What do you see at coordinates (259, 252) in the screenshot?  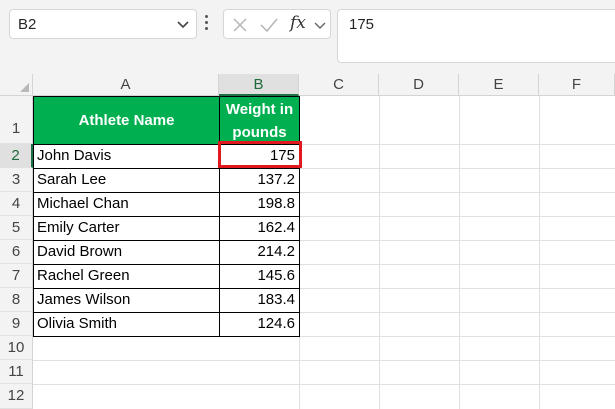 I see `cell-b6: 214.2` at bounding box center [259, 252].